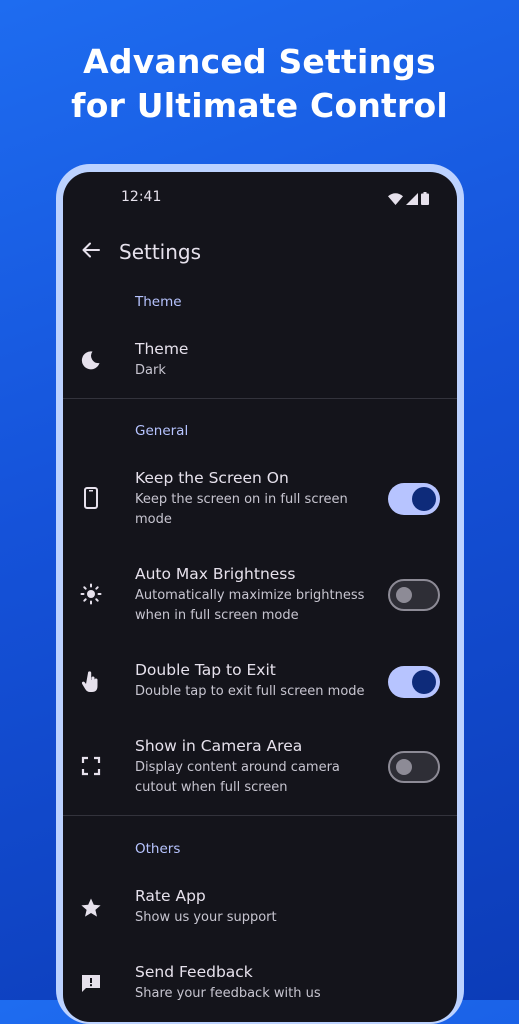 The width and height of the screenshot is (519, 1024). I want to click on setting-title: Auto Max Brightness, so click(215, 574).